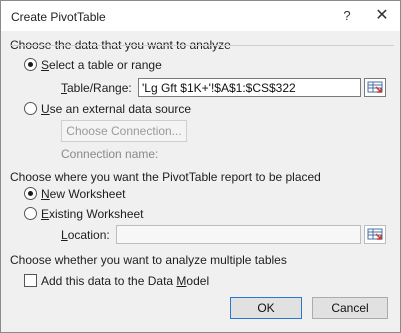  I want to click on cancel-button: Cancel, so click(350, 308).